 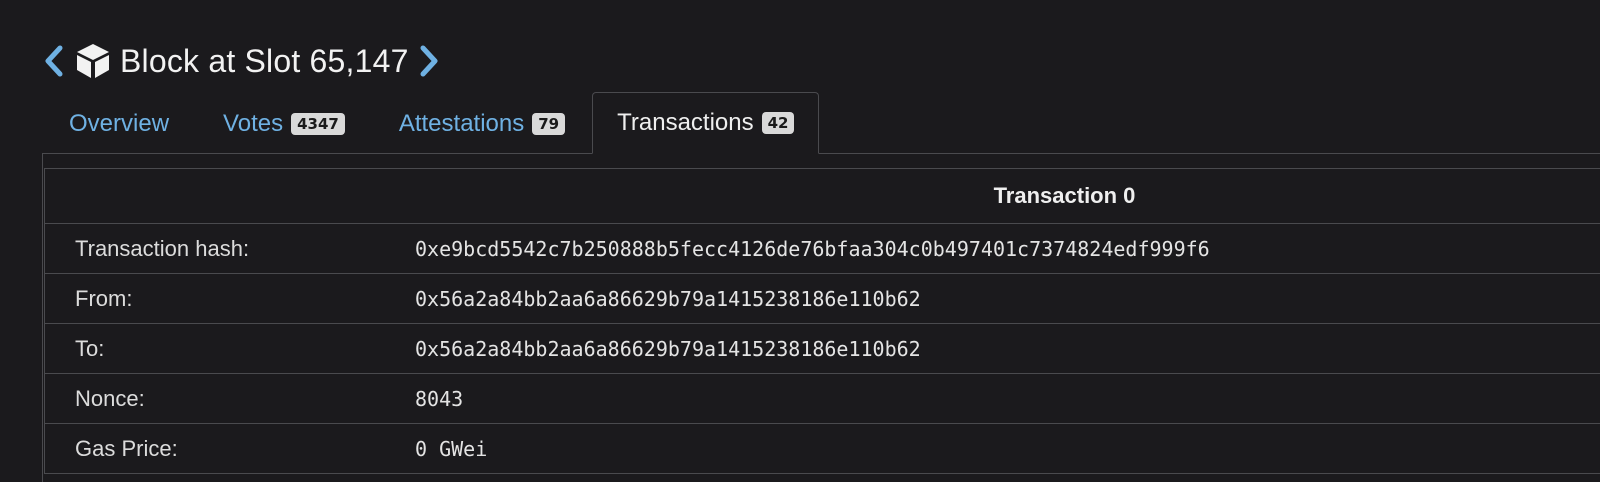 I want to click on cube-icon, so click(x=93, y=61).